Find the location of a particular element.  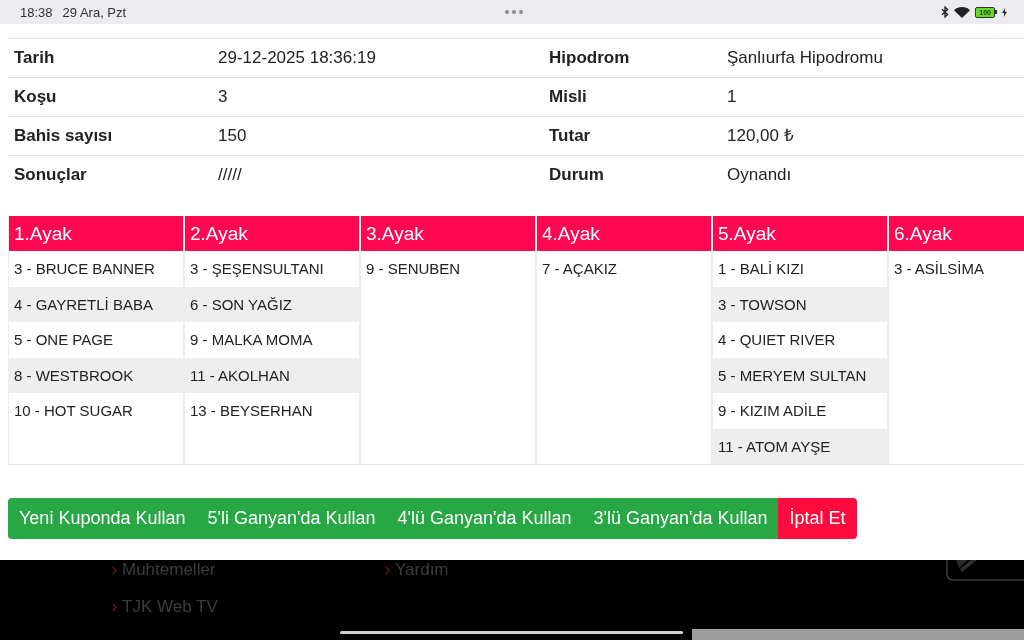

horse-entry: 11 - AKOLHAN is located at coordinates (272, 375).